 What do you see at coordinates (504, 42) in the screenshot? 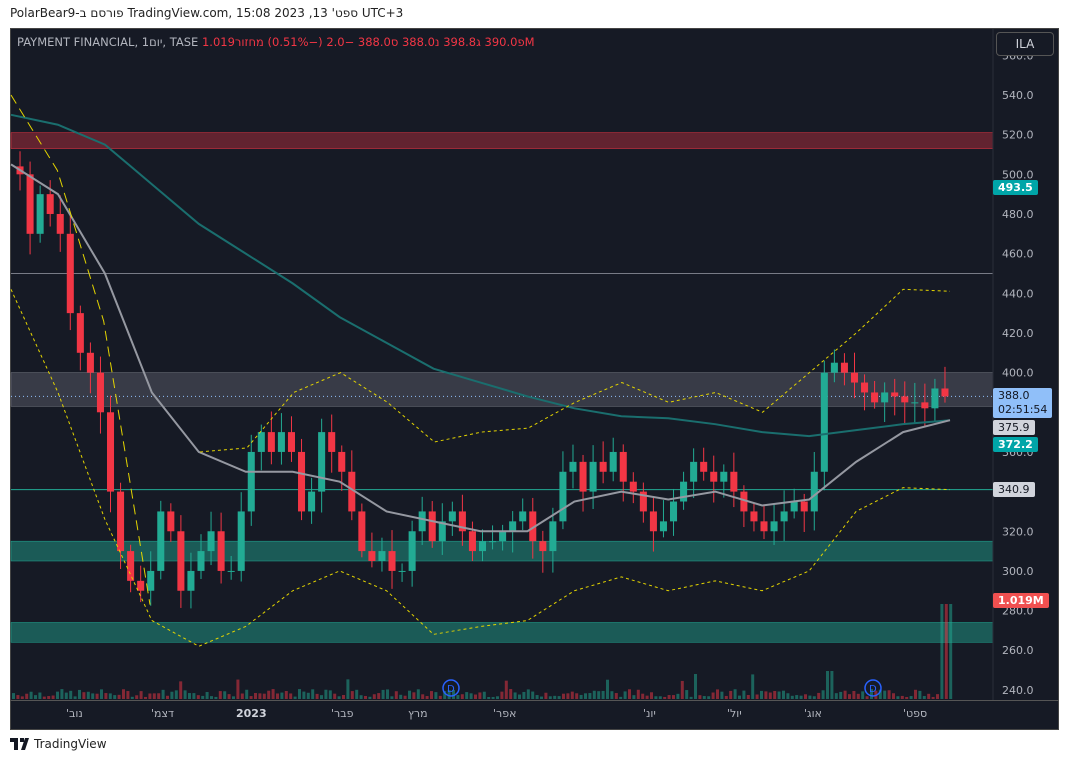
I see `open-value: פ390.0` at bounding box center [504, 42].